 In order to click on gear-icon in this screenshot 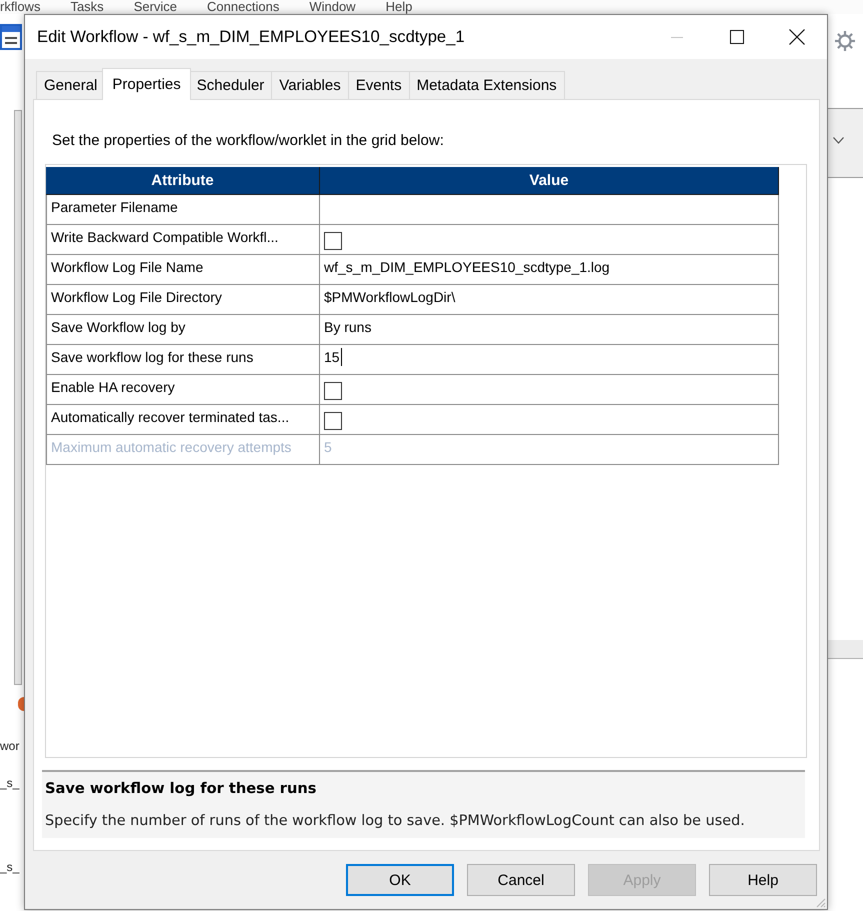, I will do `click(845, 41)`.